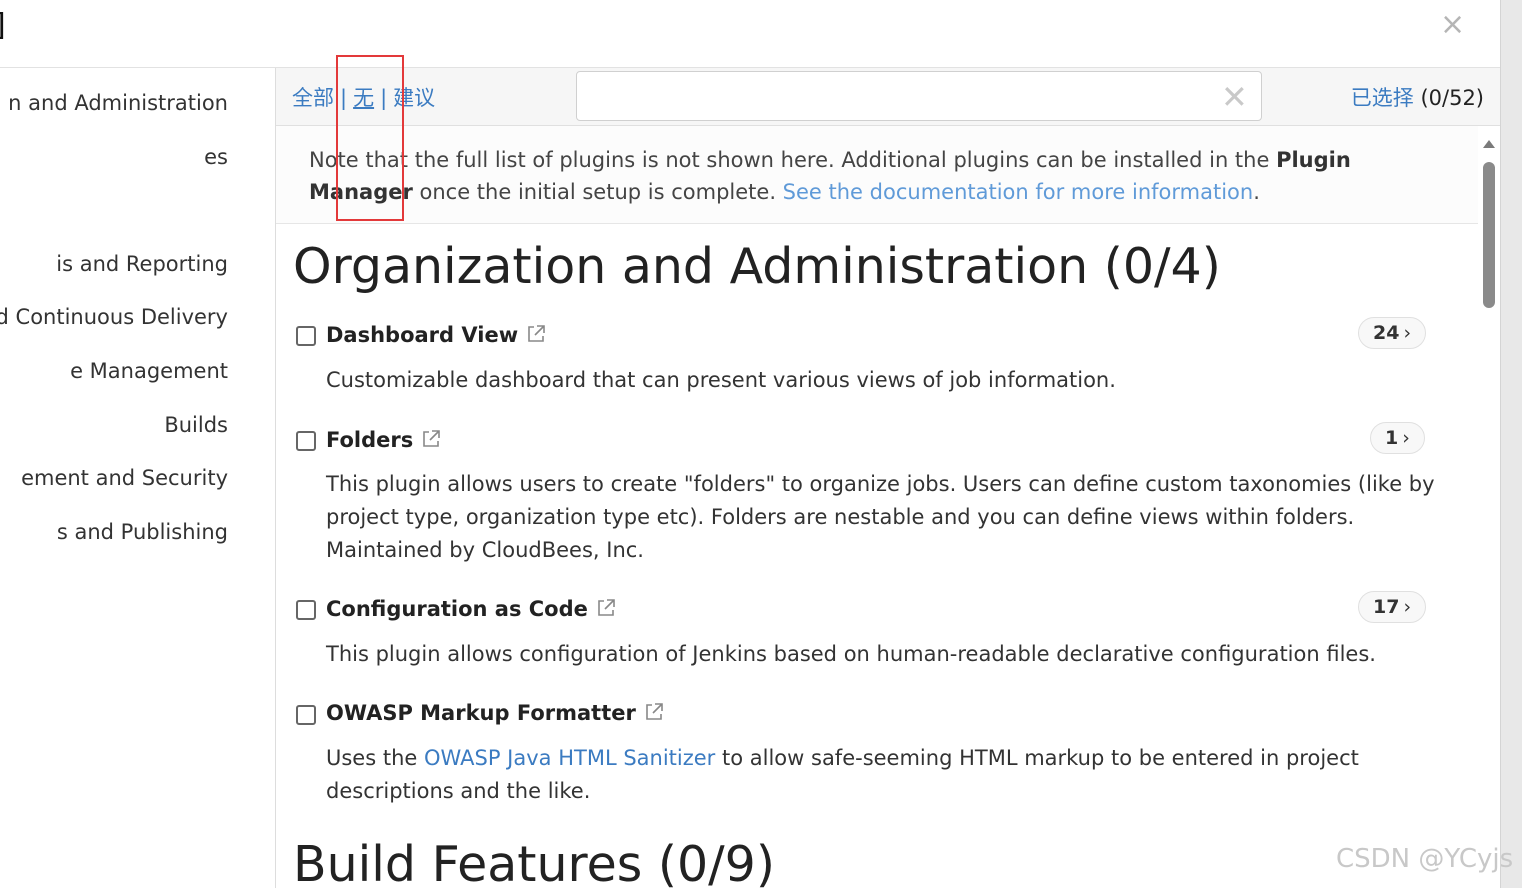 The width and height of the screenshot is (1522, 888). Describe the element at coordinates (1489, 235) in the screenshot. I see `scrollbar-thumb` at that location.